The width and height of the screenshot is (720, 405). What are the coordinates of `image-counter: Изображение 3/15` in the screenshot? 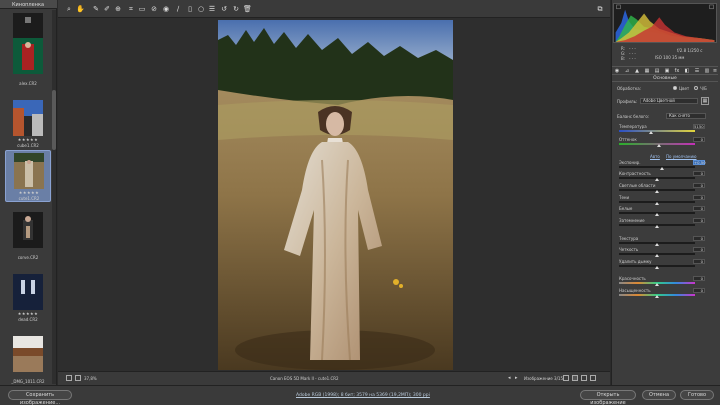 It's located at (544, 378).